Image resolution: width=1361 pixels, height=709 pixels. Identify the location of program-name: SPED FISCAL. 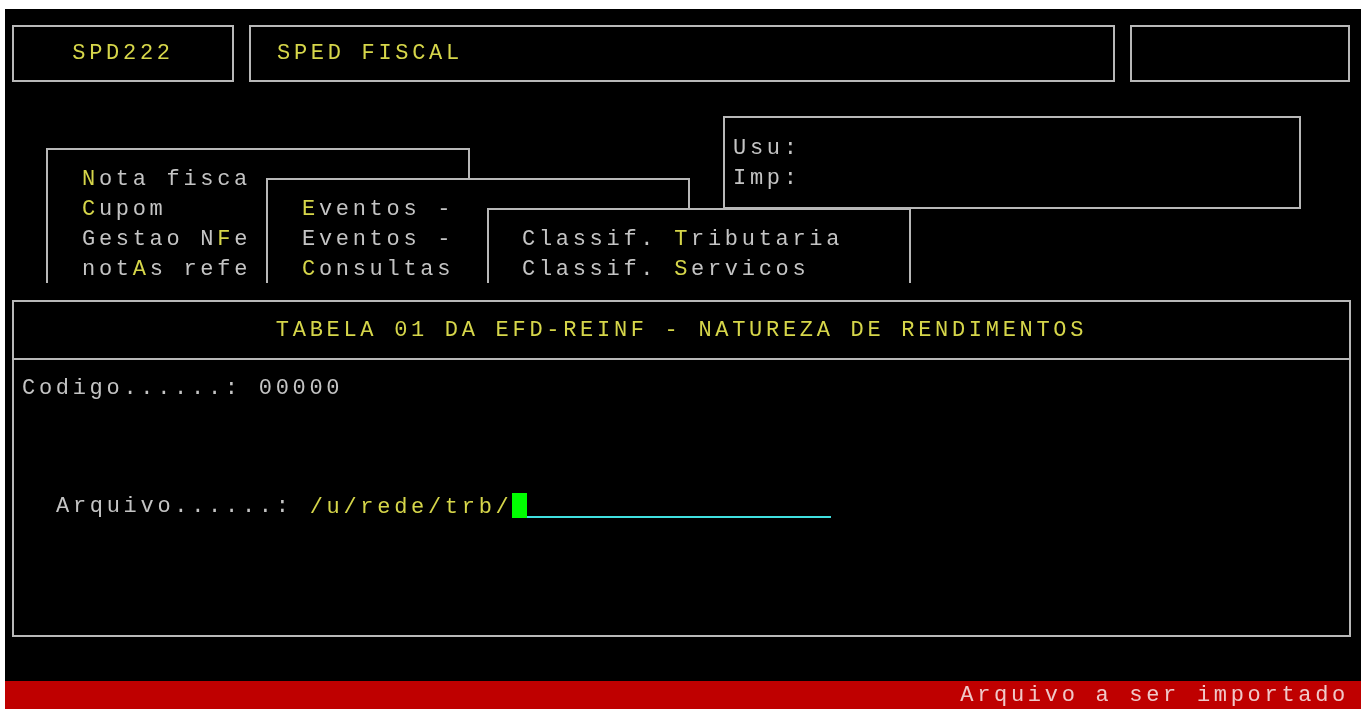
(370, 53).